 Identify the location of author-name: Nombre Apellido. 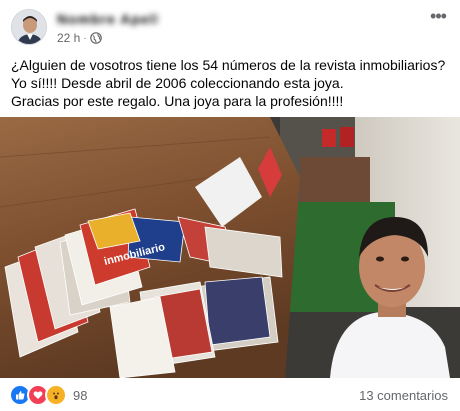
(107, 18).